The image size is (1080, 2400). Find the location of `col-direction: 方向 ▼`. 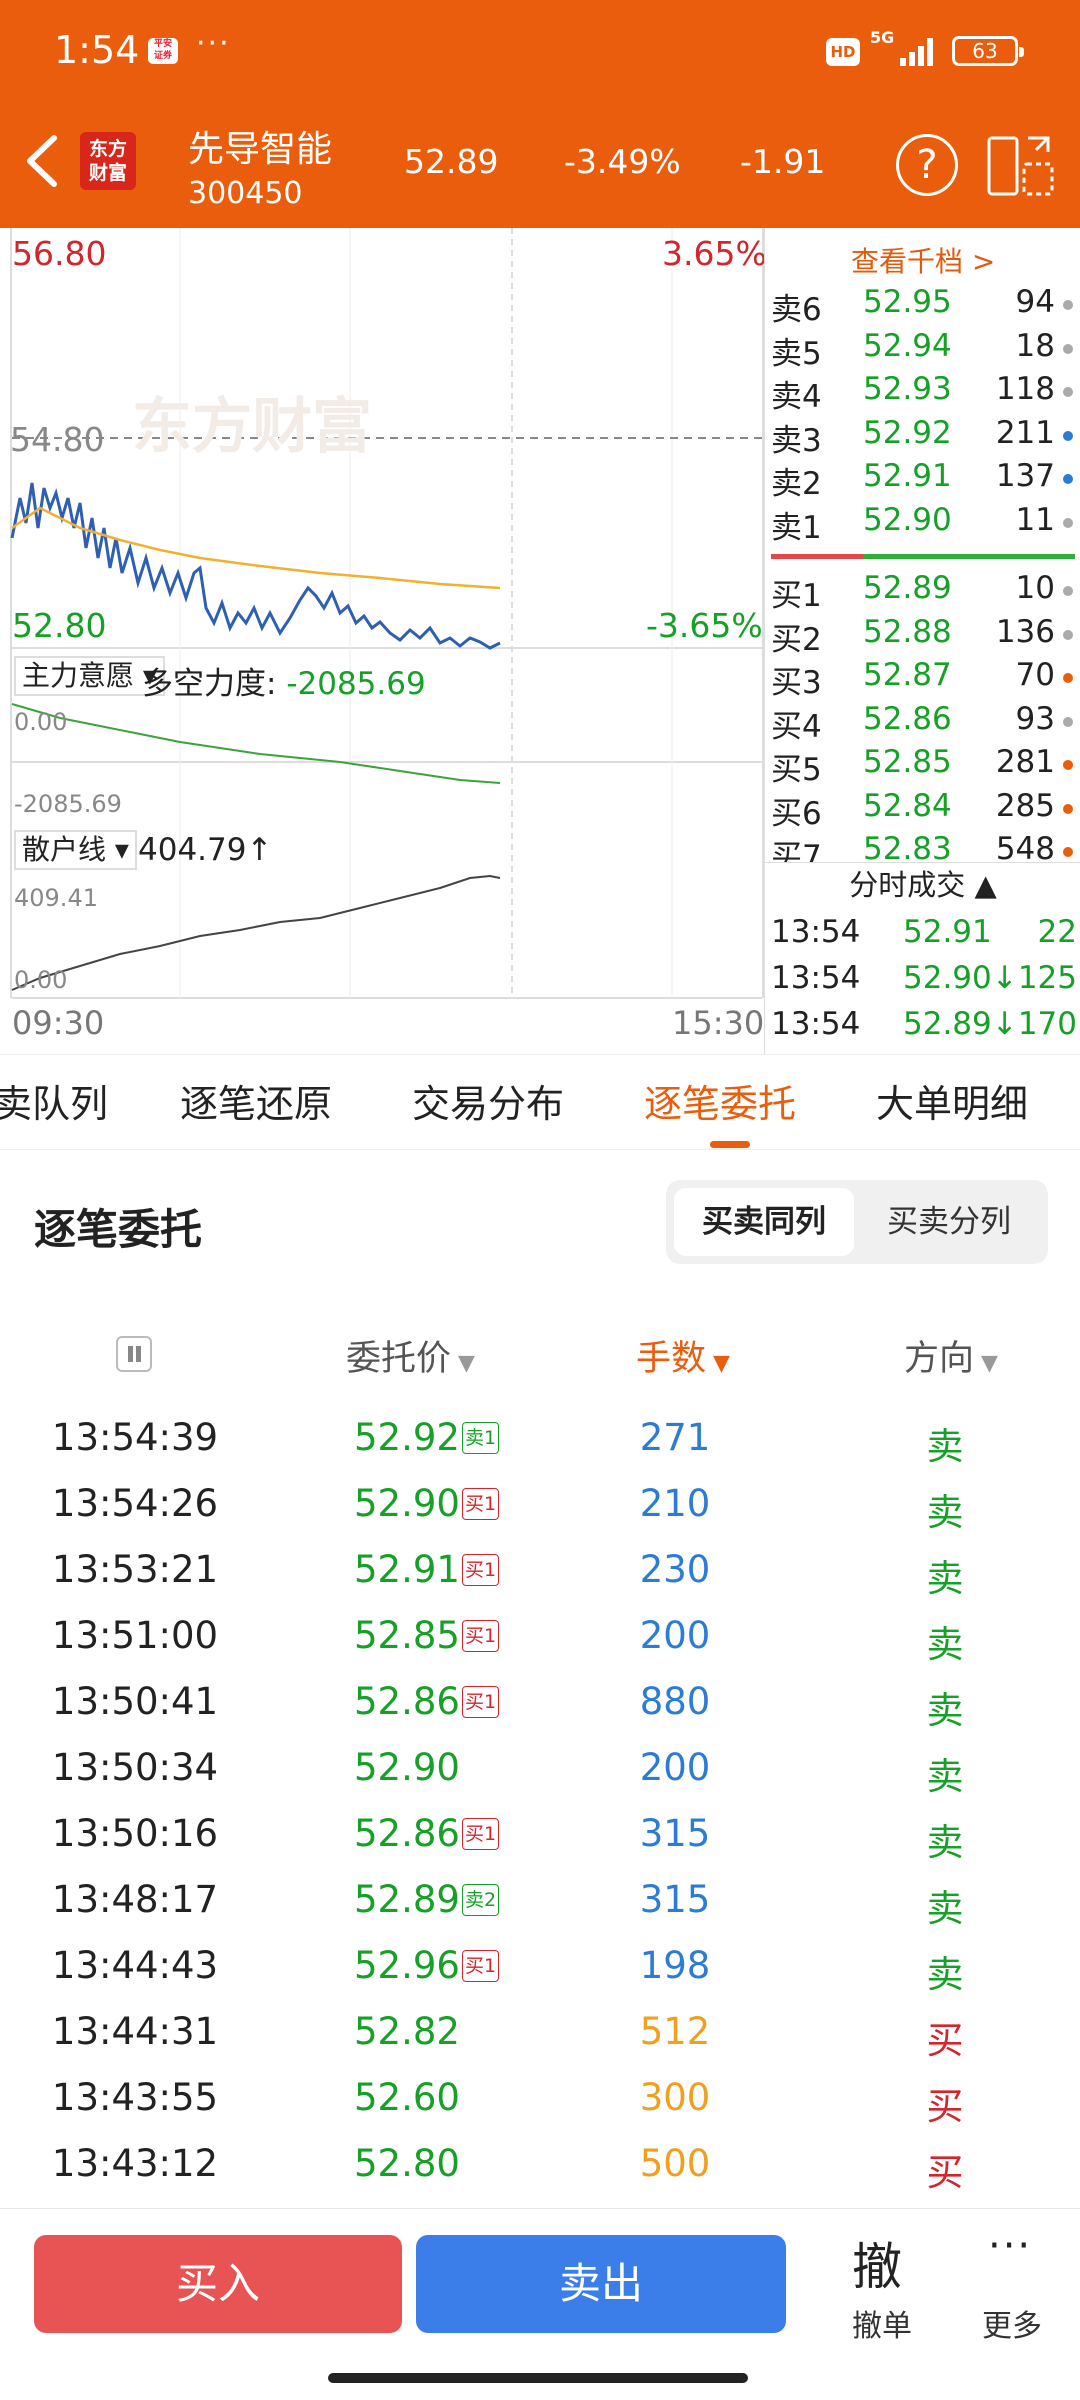

col-direction: 方向 ▼ is located at coordinates (951, 1355).